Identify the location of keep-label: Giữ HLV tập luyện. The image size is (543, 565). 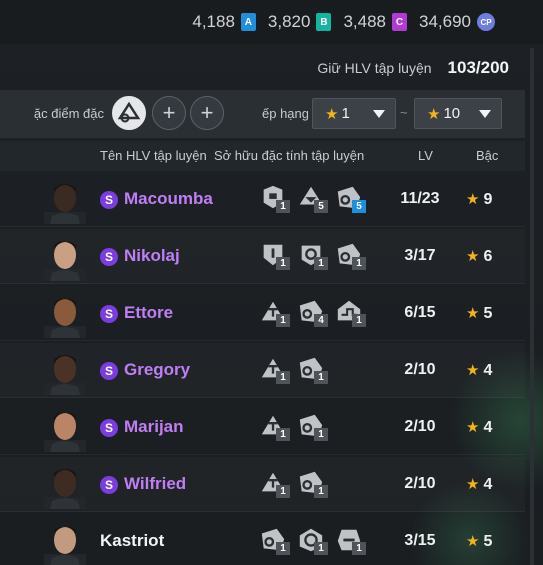
(374, 68).